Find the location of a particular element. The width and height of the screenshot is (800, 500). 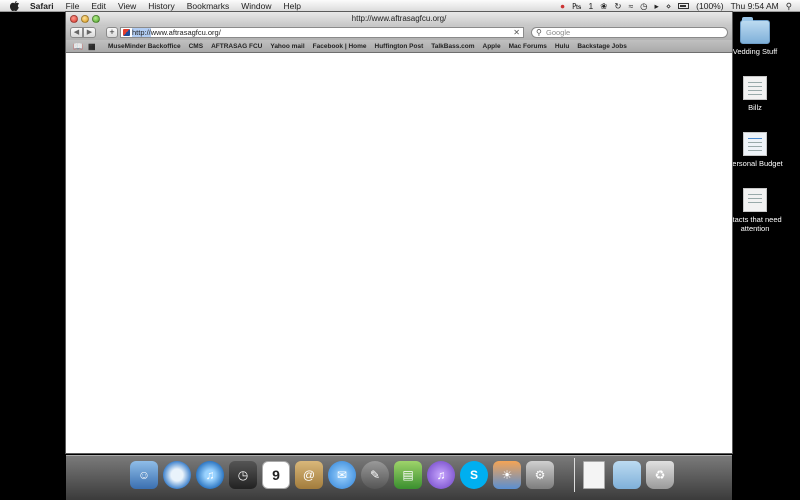

zoom-icon is located at coordinates (96, 19).